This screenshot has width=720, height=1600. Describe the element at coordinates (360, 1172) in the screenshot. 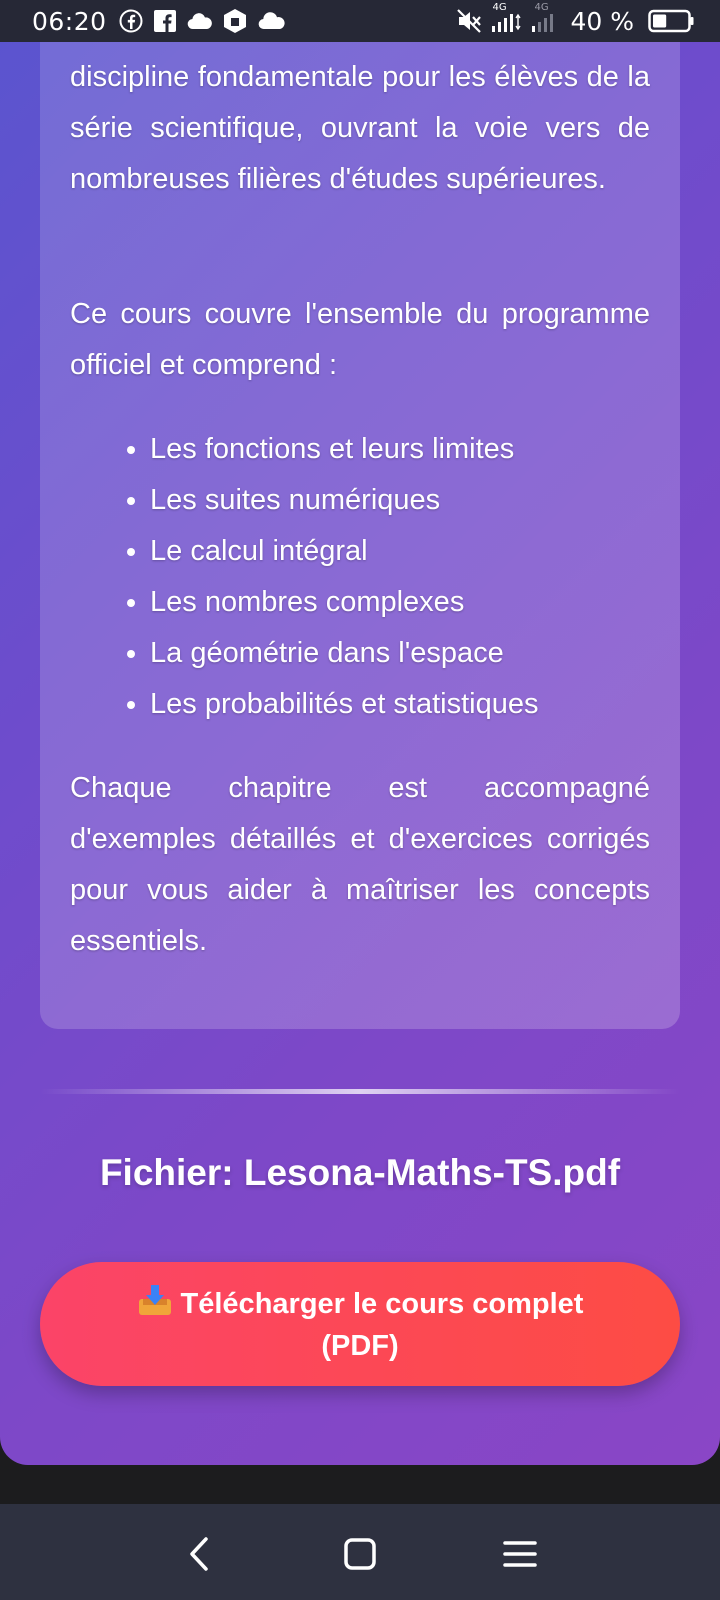

I see `file-name-label: Fichier: Lesona-Maths-TS.pdf` at that location.